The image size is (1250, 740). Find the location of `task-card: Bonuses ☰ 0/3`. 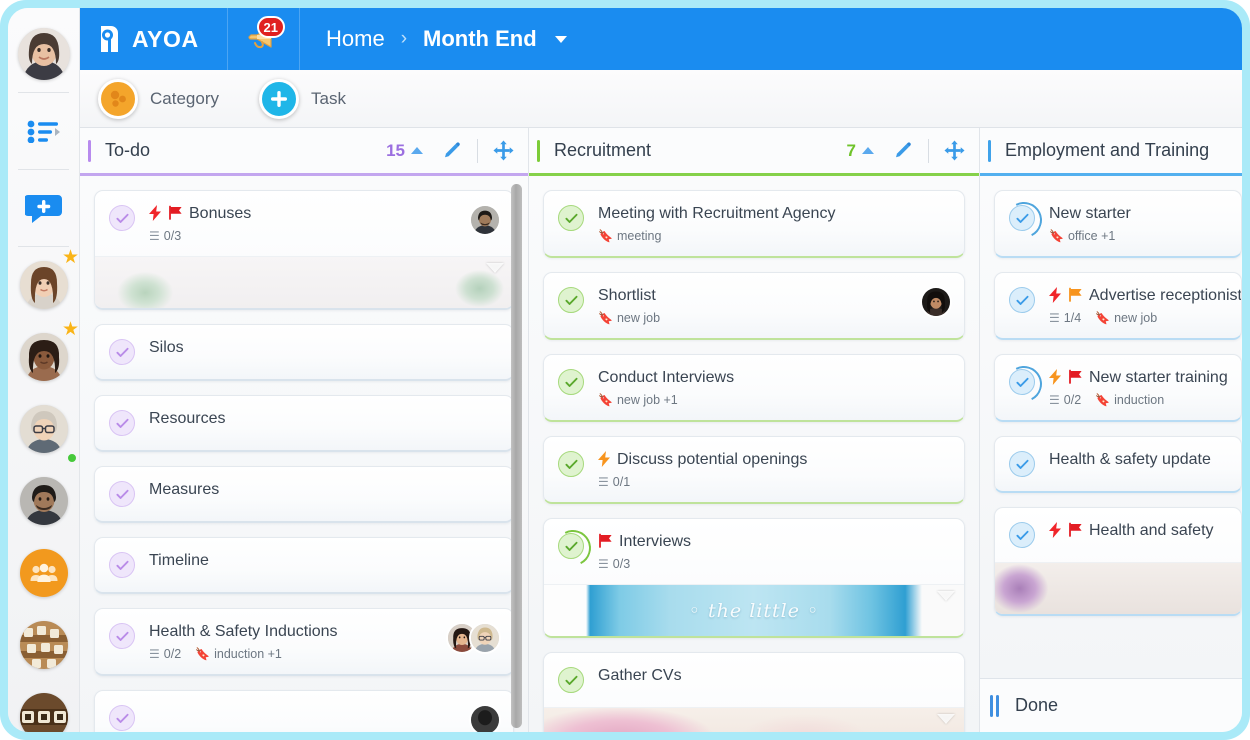

task-card: Bonuses ☰ 0/3 is located at coordinates (304, 250).